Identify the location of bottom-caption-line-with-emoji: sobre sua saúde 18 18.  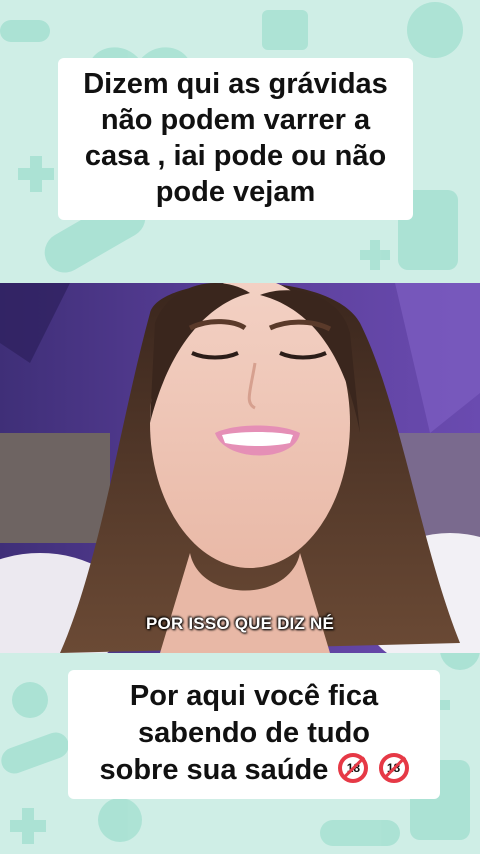
(254, 770).